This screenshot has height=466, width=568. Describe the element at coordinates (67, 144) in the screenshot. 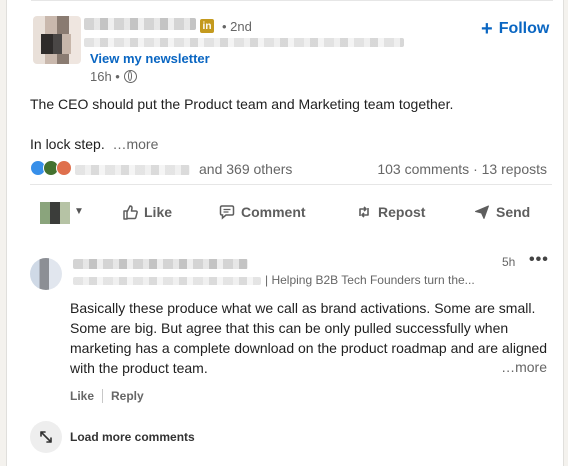

I see `post-text-line: In lock step.` at that location.